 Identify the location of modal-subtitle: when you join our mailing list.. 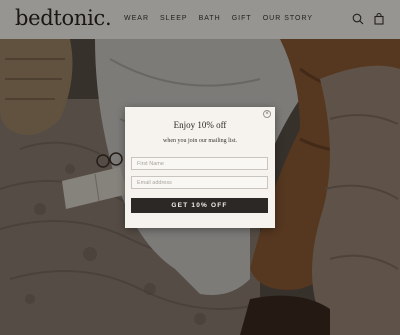
(200, 141).